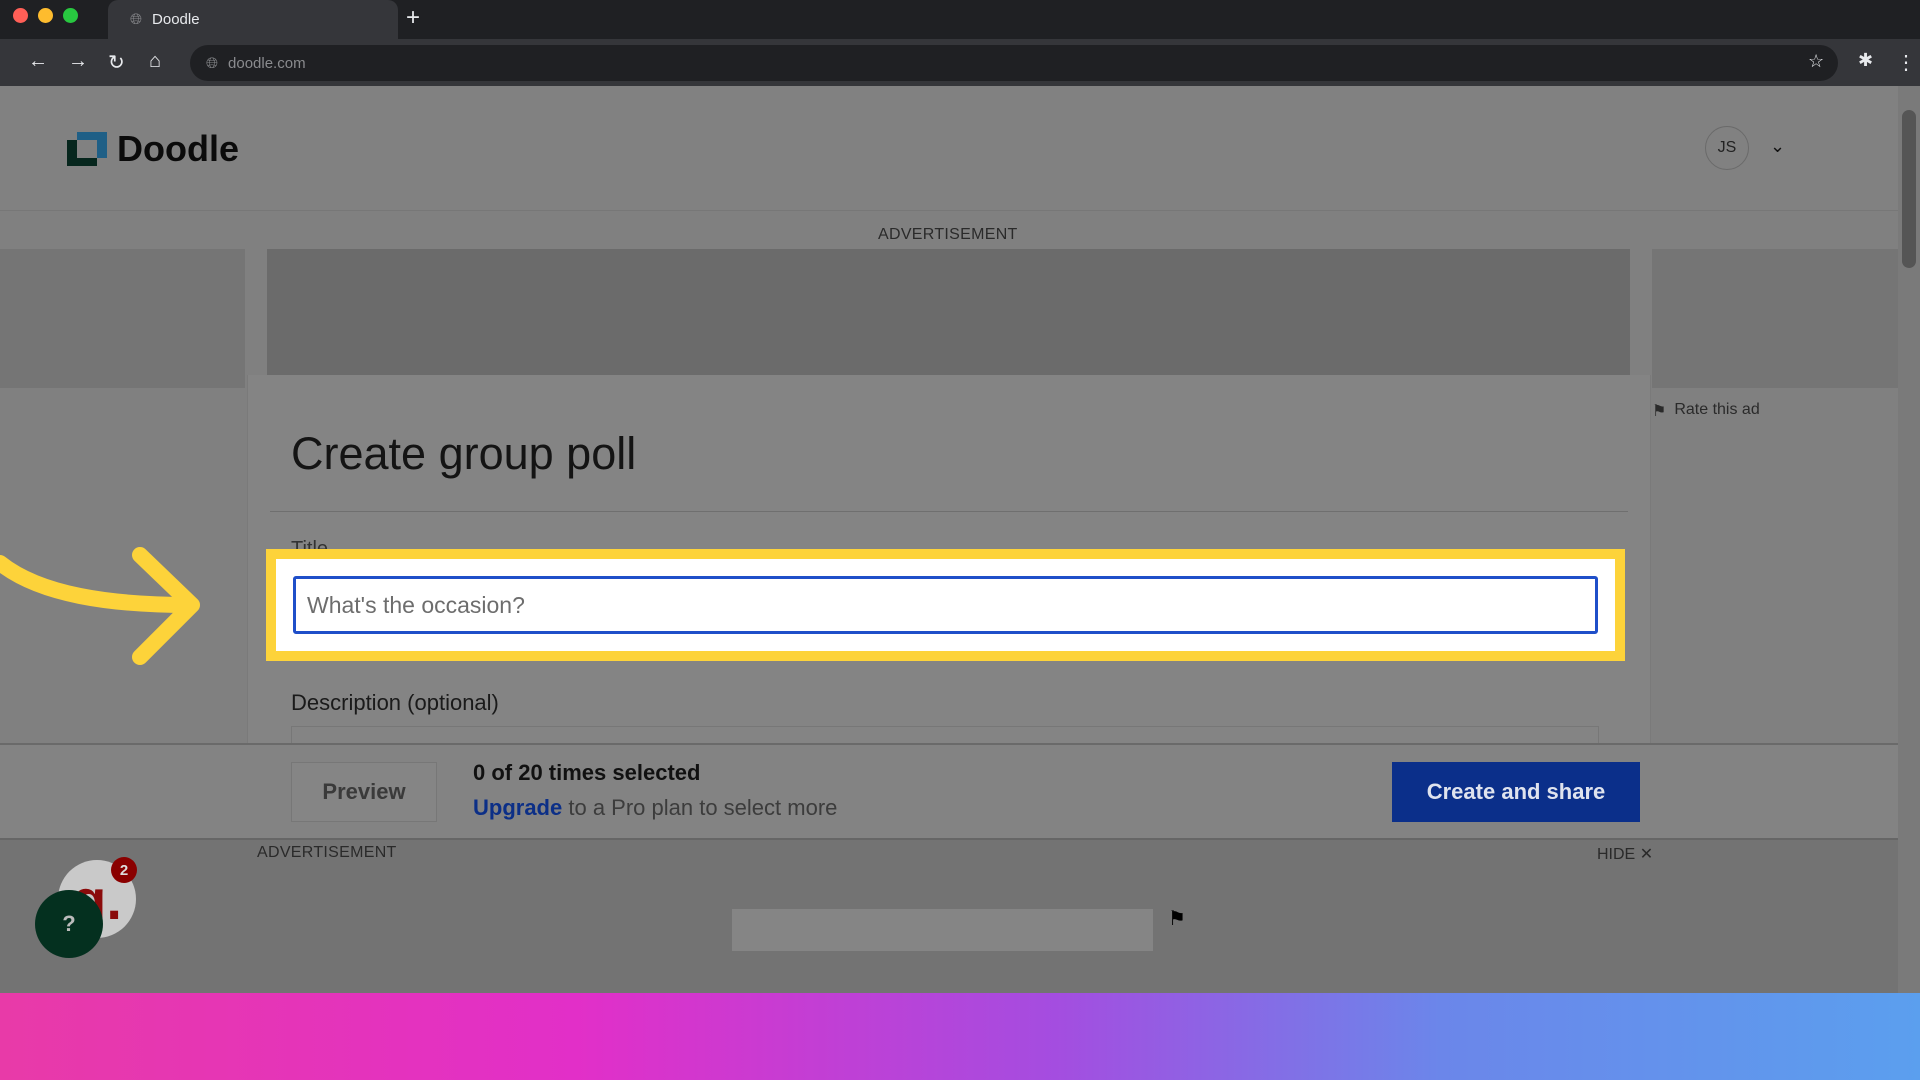 The image size is (1920, 1080). What do you see at coordinates (1775, 318) in the screenshot?
I see `ad-right` at bounding box center [1775, 318].